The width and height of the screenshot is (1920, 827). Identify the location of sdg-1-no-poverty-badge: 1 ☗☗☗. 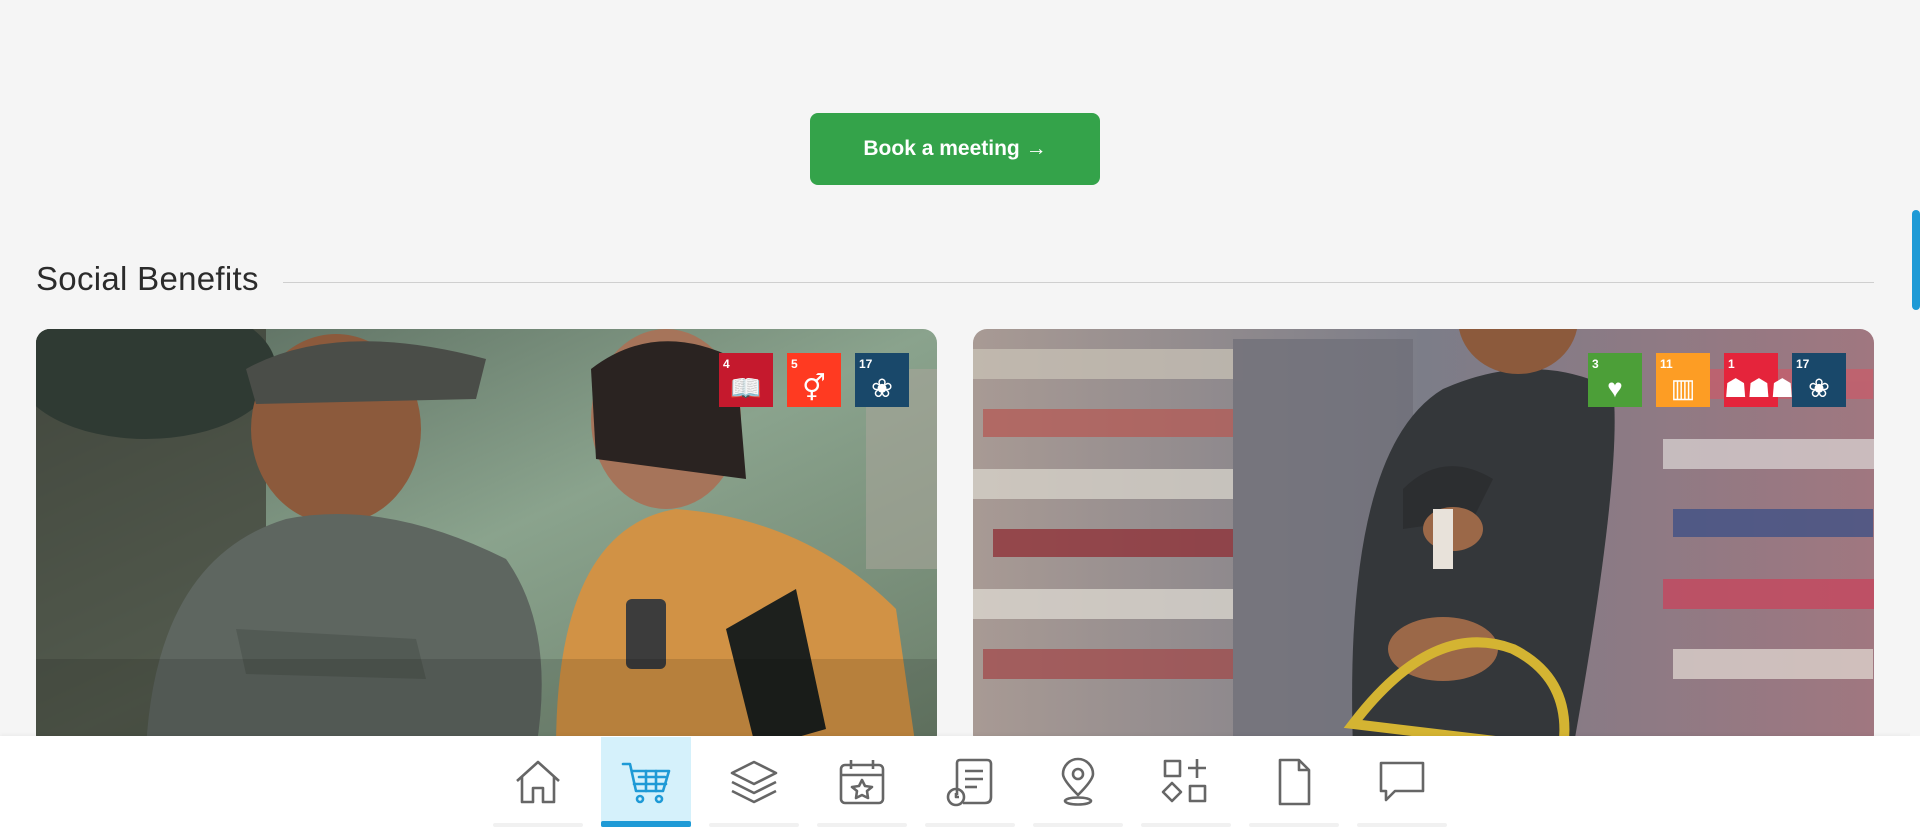
(1759, 380).